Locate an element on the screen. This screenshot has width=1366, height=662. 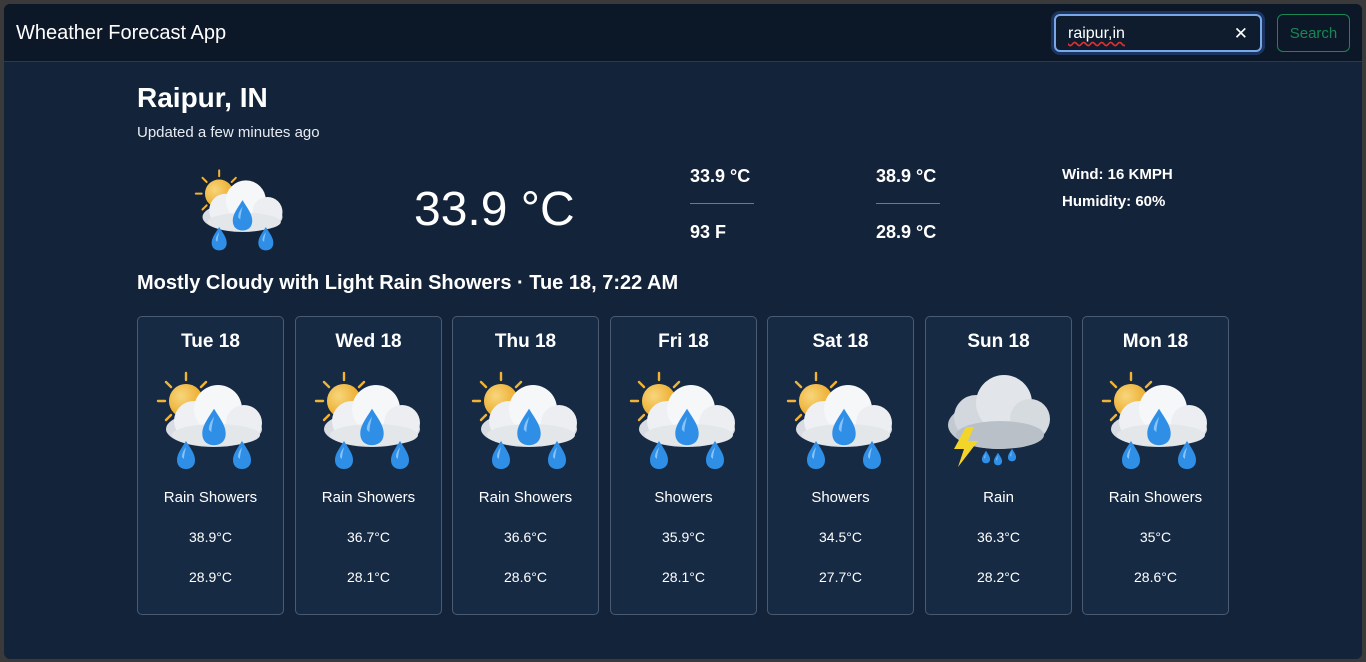
forecast-card: Mon 18 Rain Showers 35°C 28.6°C is located at coordinates (1155, 465).